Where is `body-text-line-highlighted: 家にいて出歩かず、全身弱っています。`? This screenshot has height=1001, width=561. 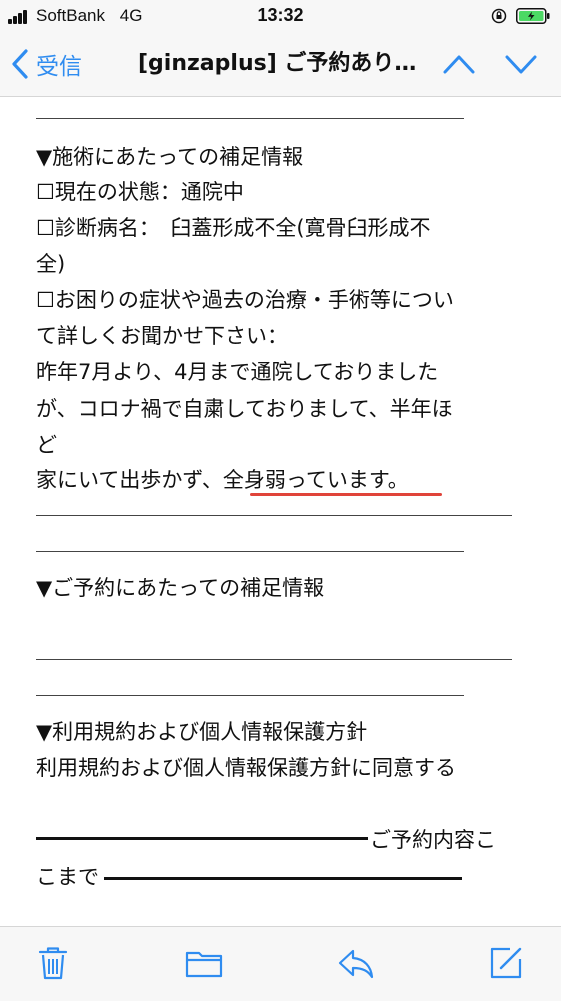 body-text-line-highlighted: 家にいて出歩かず、全身弱っています。 is located at coordinates (222, 480).